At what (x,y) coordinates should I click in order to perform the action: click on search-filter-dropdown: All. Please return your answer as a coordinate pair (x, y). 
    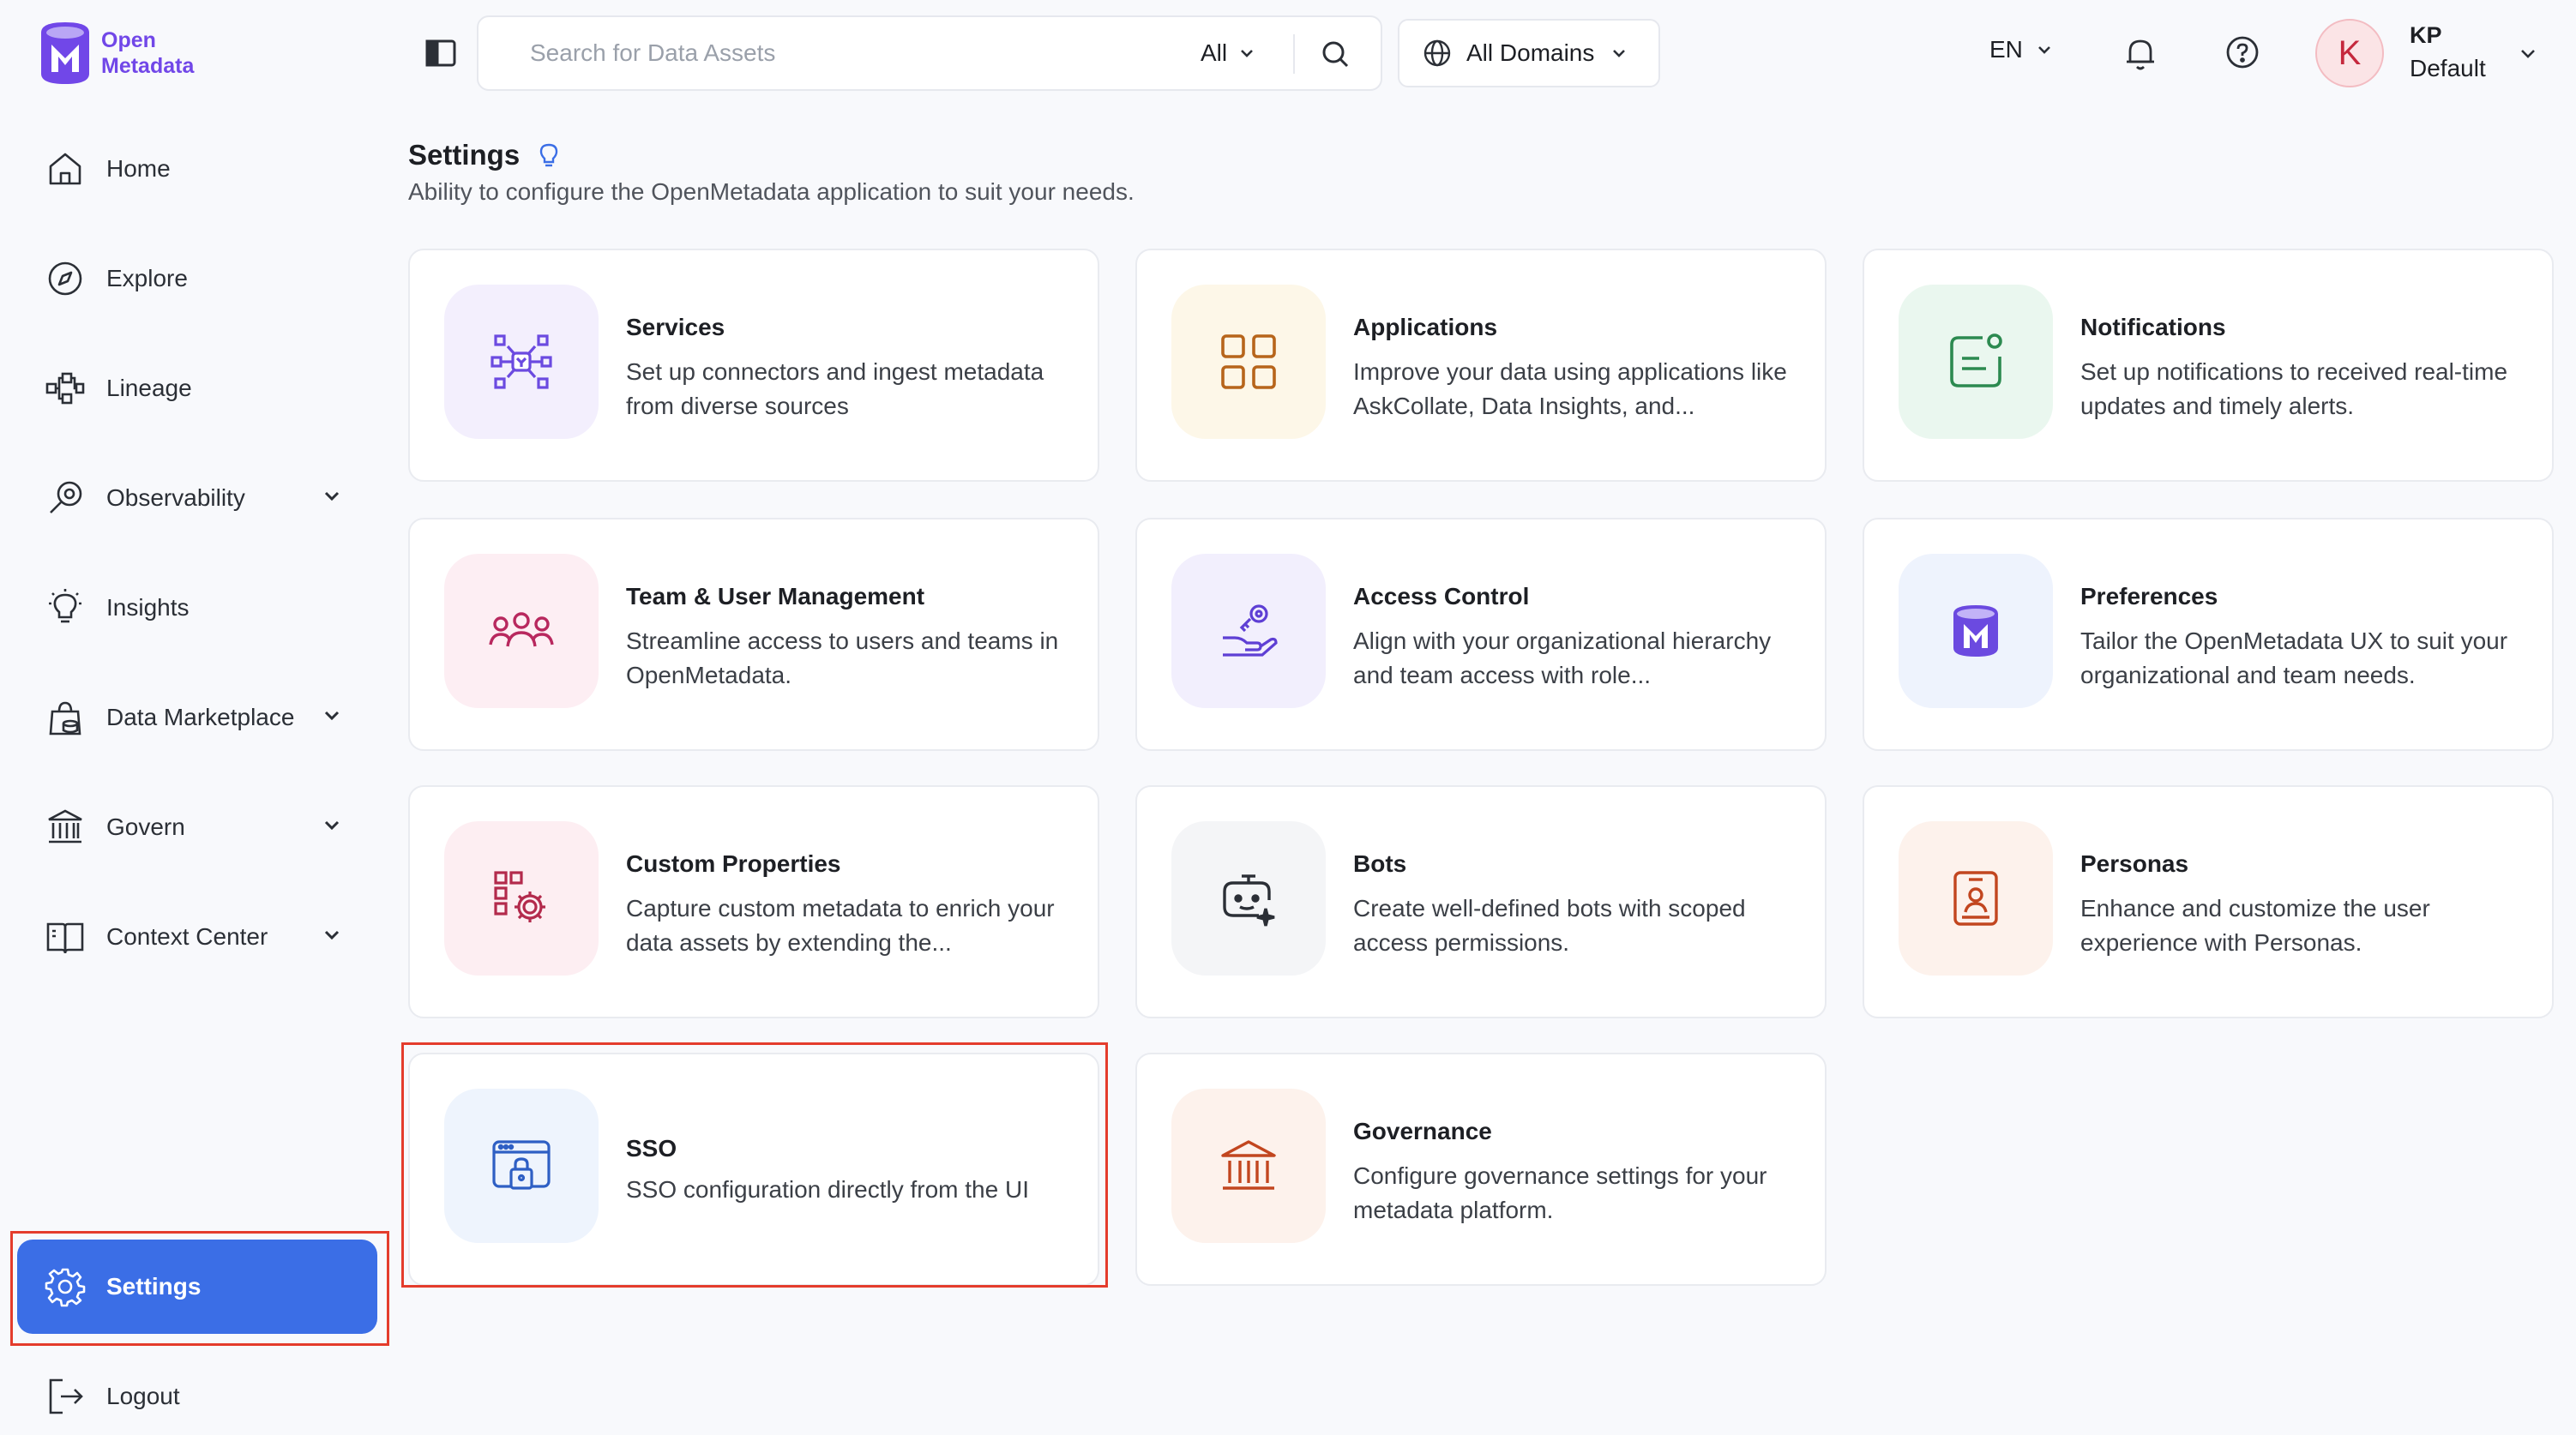
    Looking at the image, I should click on (1228, 53).